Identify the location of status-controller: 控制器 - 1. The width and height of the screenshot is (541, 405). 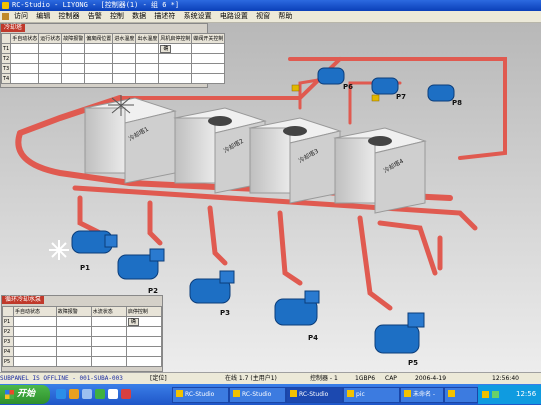
(324, 378).